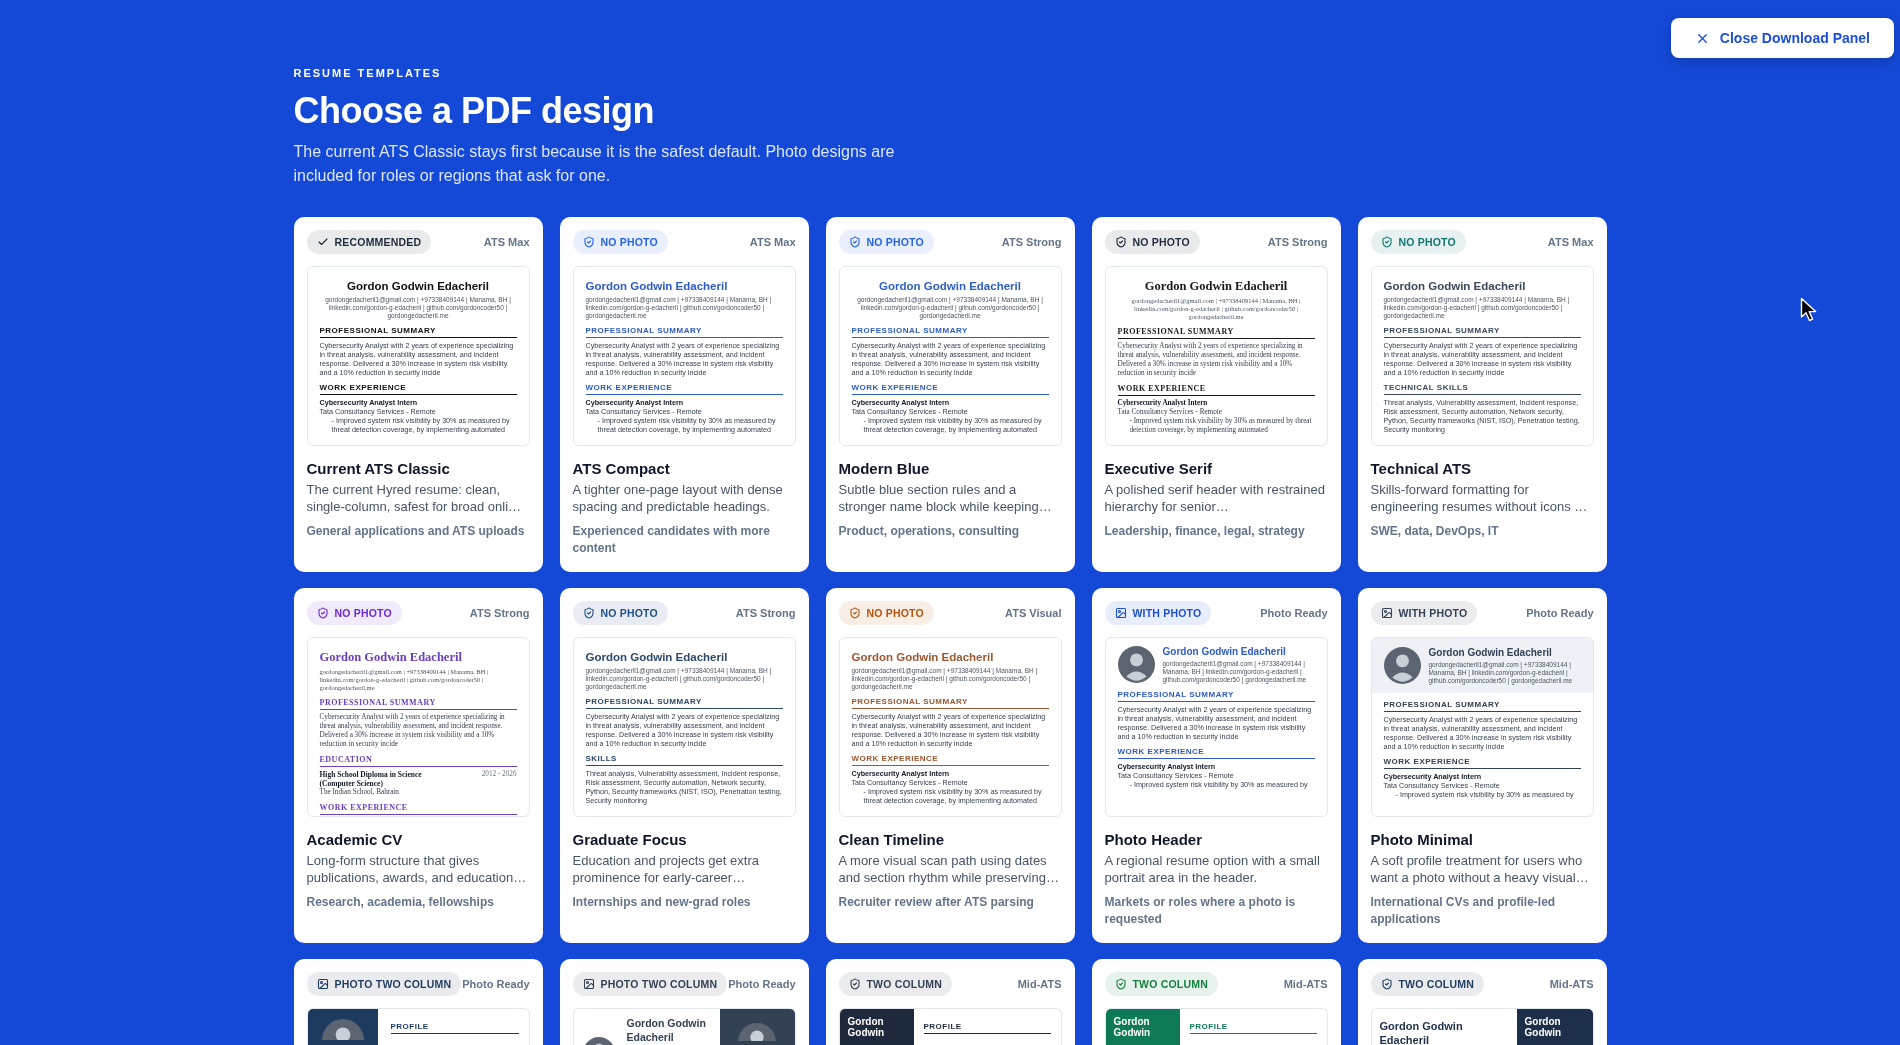 This screenshot has width=1900, height=1045. Describe the element at coordinates (678, 498) in the screenshot. I see `template-description: A tighter one-page layout with dense spacing and predictable headings.` at that location.